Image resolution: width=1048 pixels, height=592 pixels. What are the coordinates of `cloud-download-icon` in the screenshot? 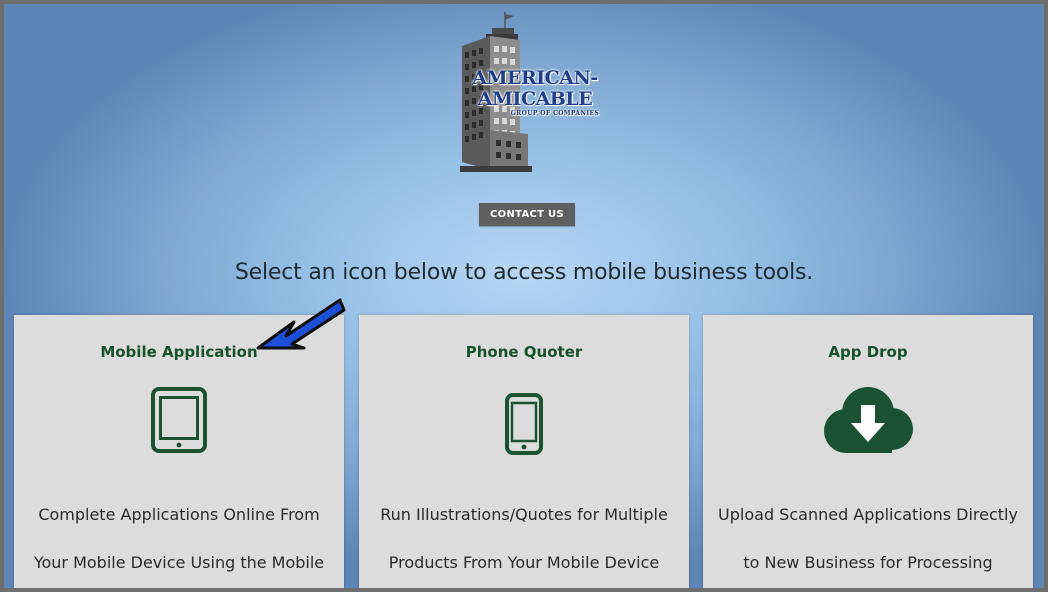 It's located at (868, 421).